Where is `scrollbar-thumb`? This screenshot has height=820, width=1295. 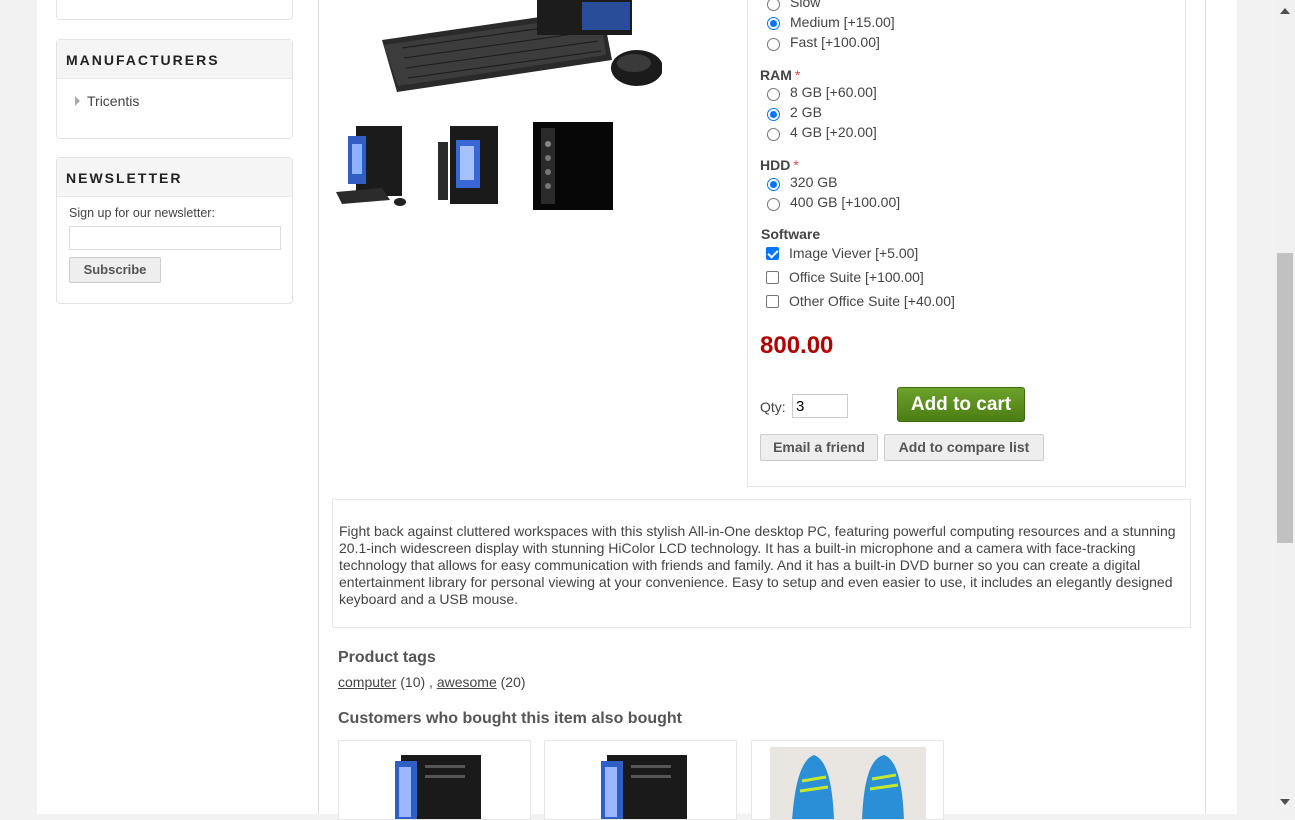
scrollbar-thumb is located at coordinates (1285, 398).